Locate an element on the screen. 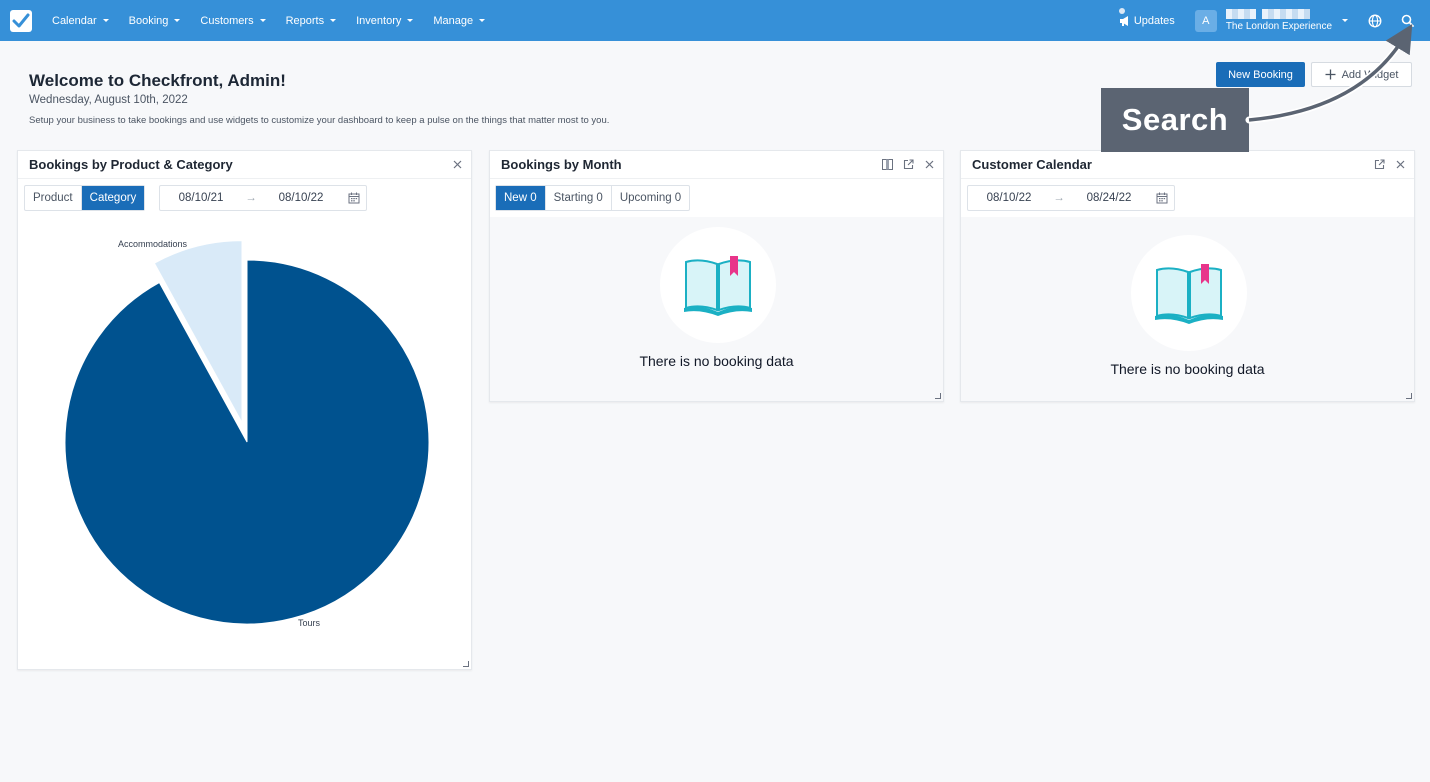 This screenshot has height=782, width=1430. nav-label: Reports is located at coordinates (305, 20).